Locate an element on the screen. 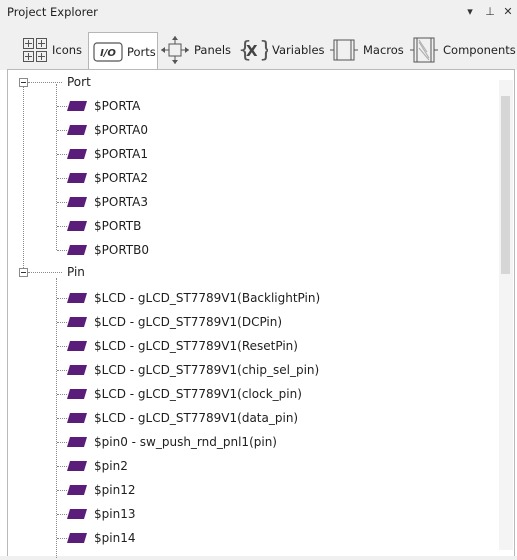 The image size is (517, 560). tree-item: $PORTA2 is located at coordinates (121, 178).